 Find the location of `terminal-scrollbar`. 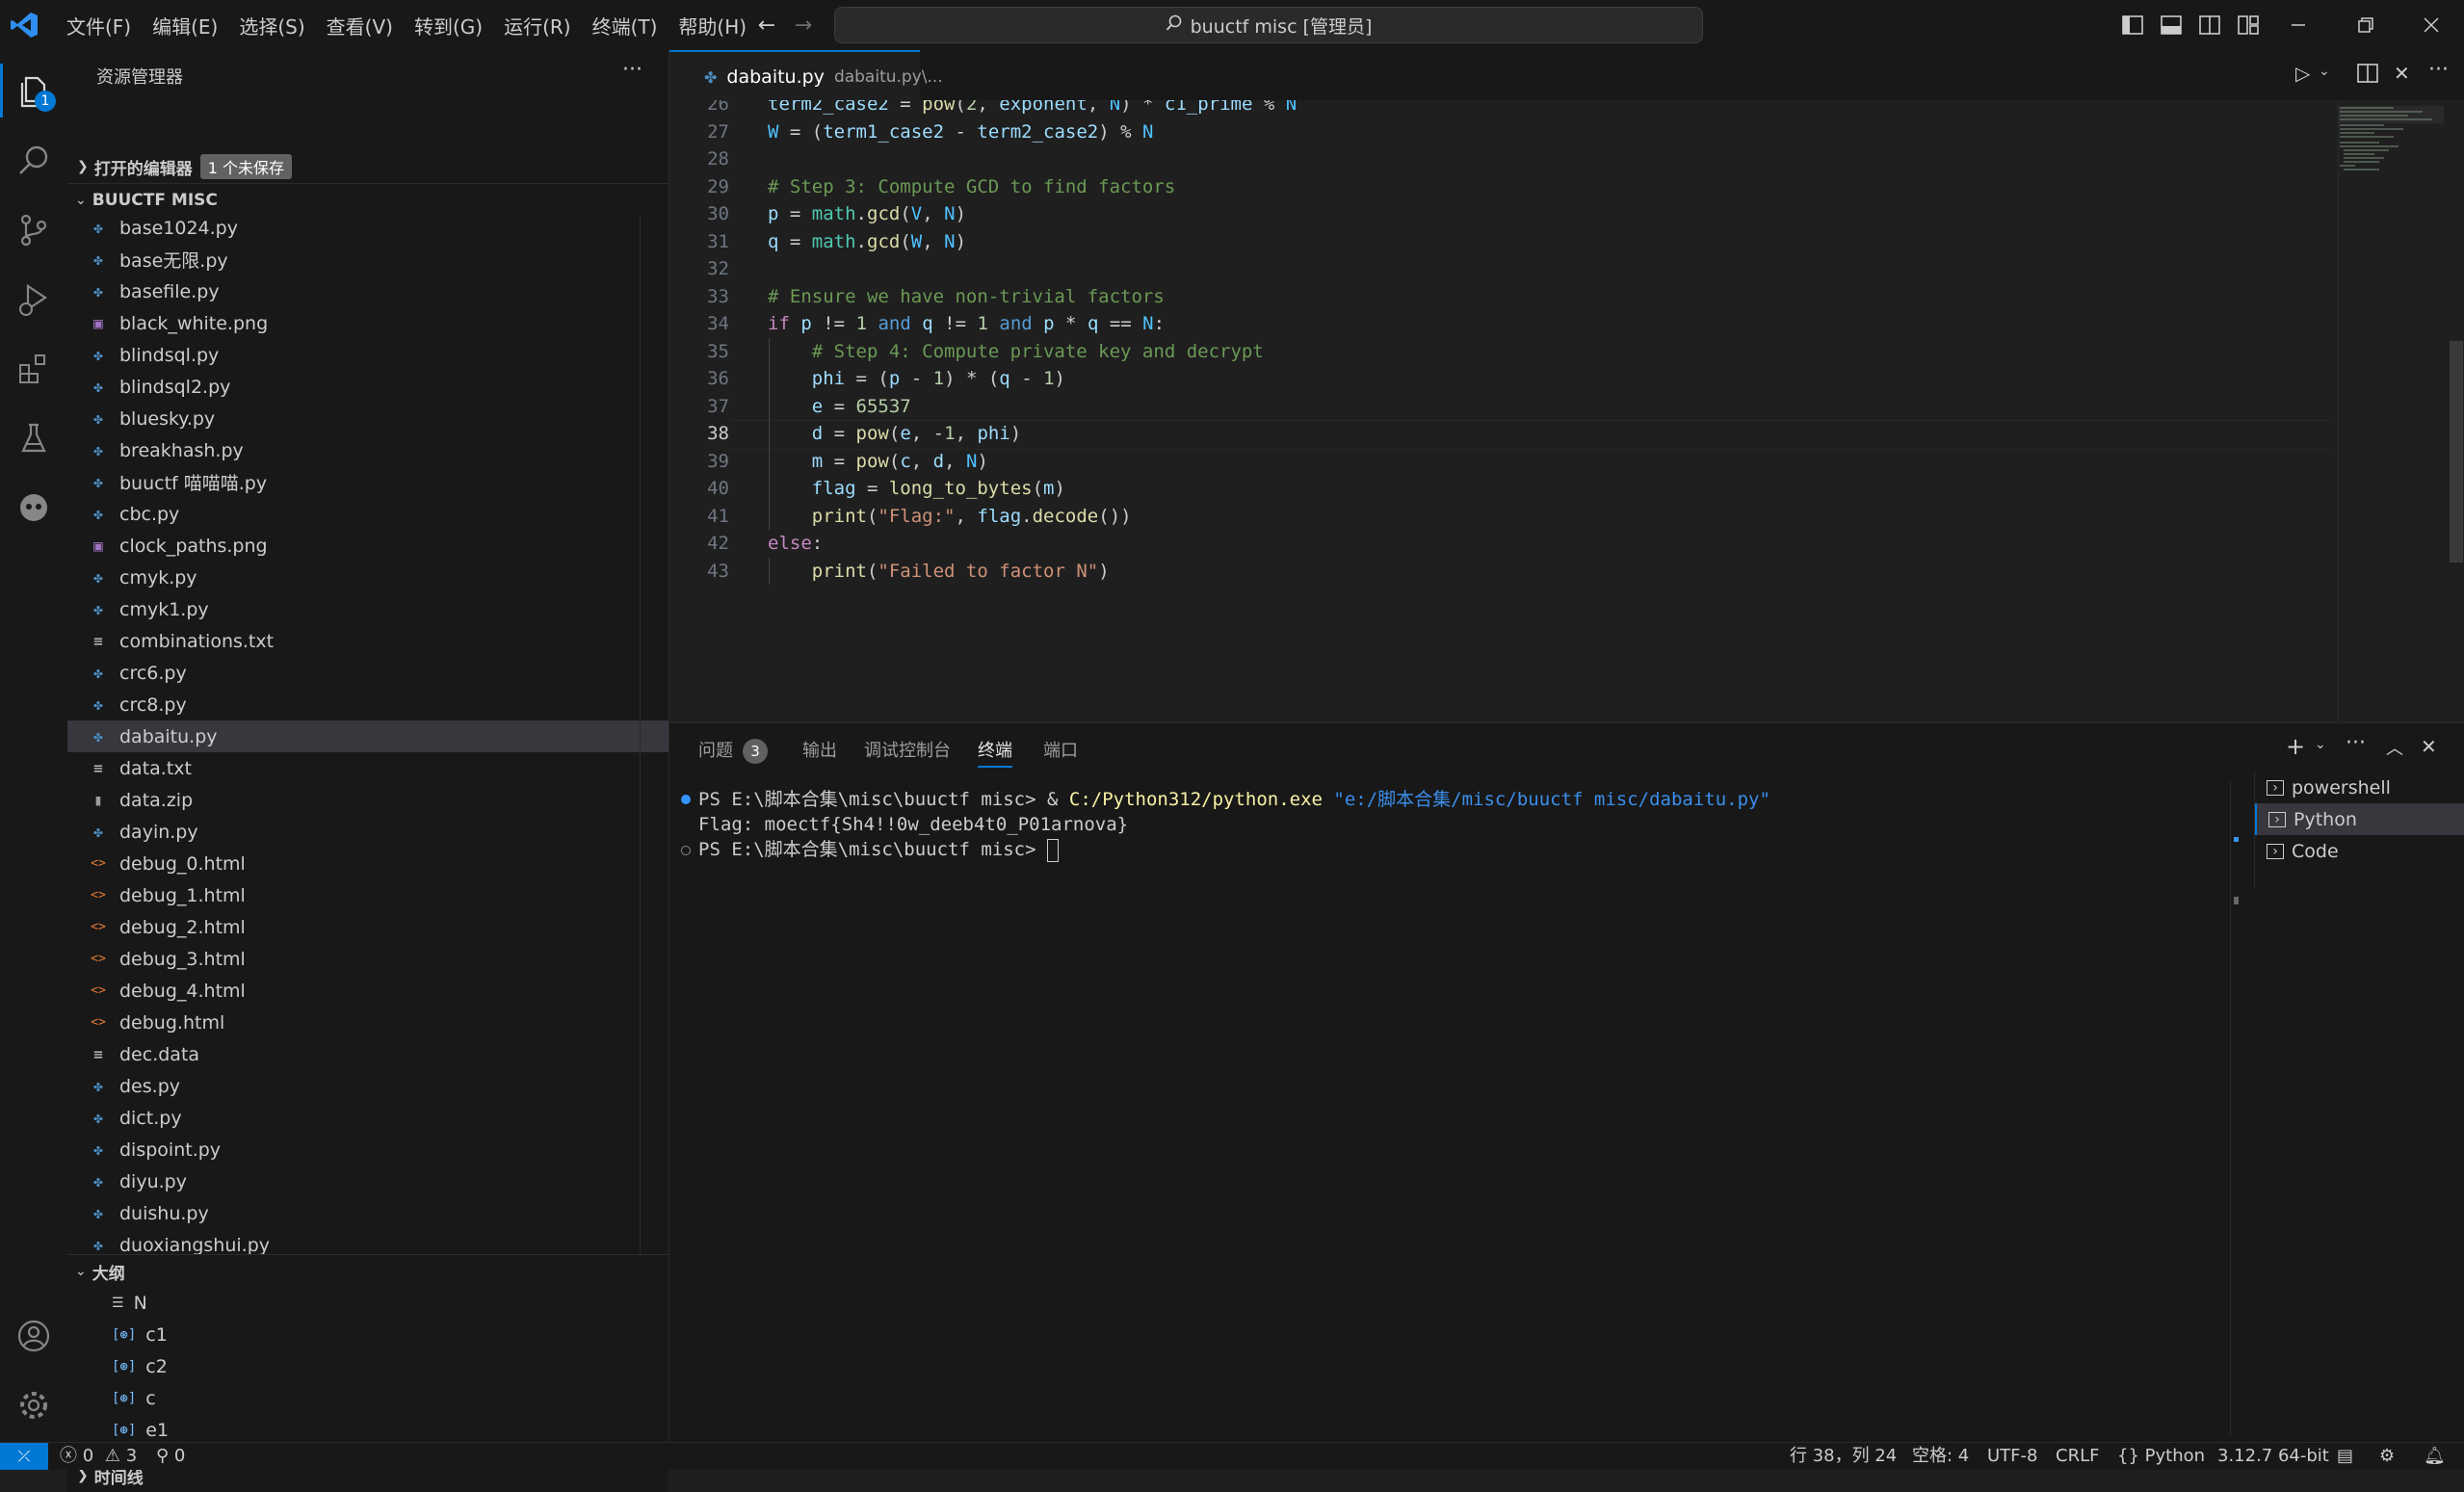

terminal-scrollbar is located at coordinates (2237, 1108).